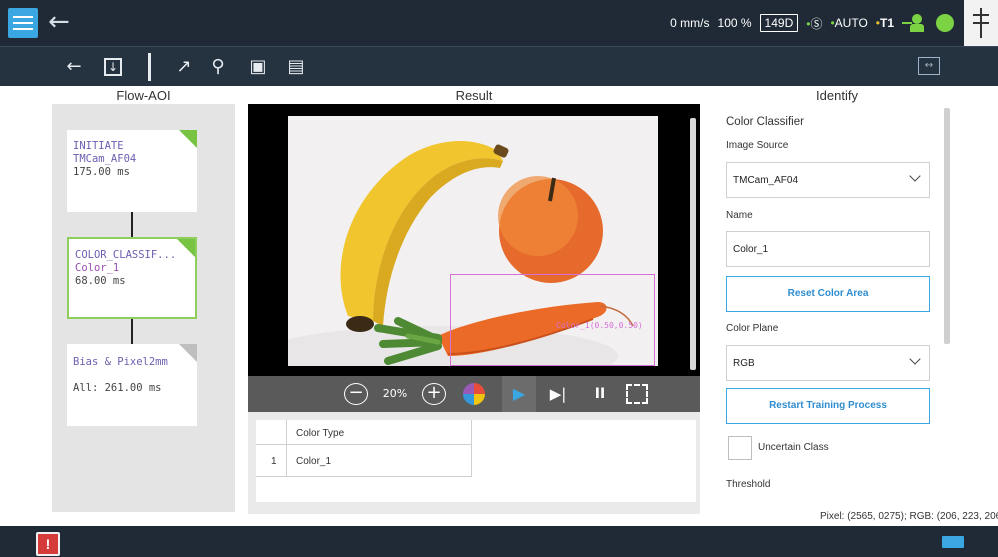 The width and height of the screenshot is (998, 557). Describe the element at coordinates (690, 23) in the screenshot. I see `speed-readout: 0 mm/s` at that location.